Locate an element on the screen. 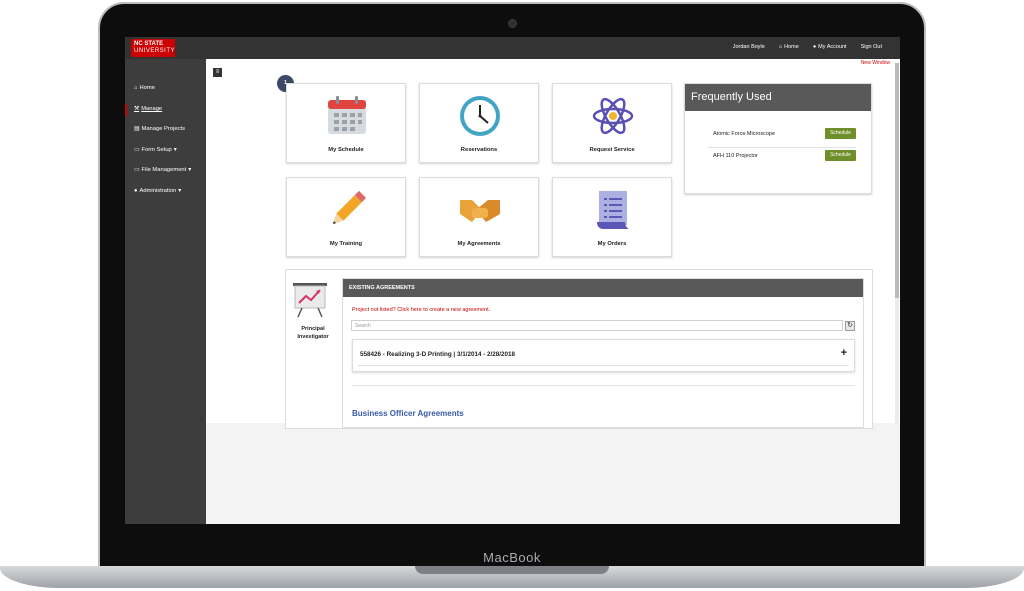 The image size is (1024, 591). sidebar-item-manage: ⚒ Manage is located at coordinates (148, 109).